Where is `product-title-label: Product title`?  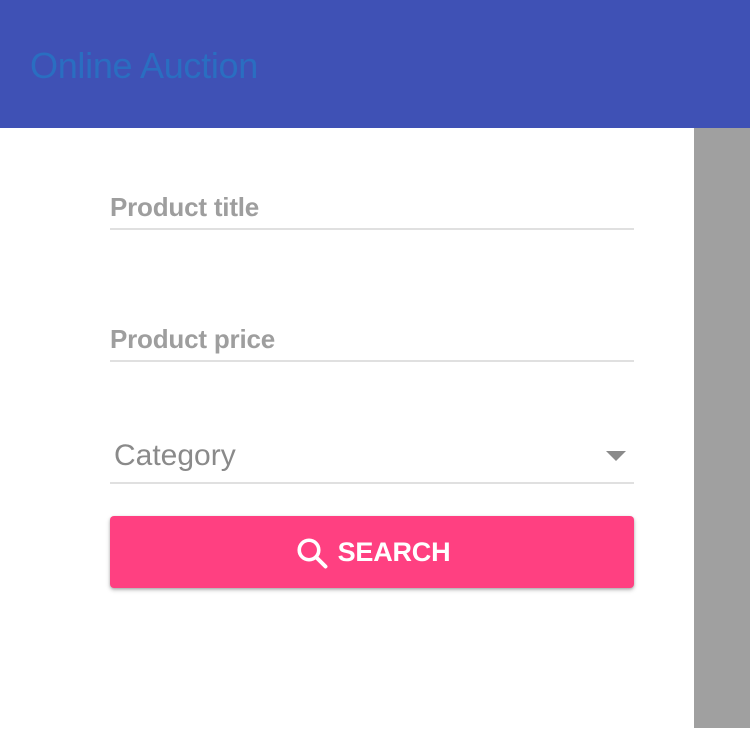
product-title-label: Product title is located at coordinates (185, 207).